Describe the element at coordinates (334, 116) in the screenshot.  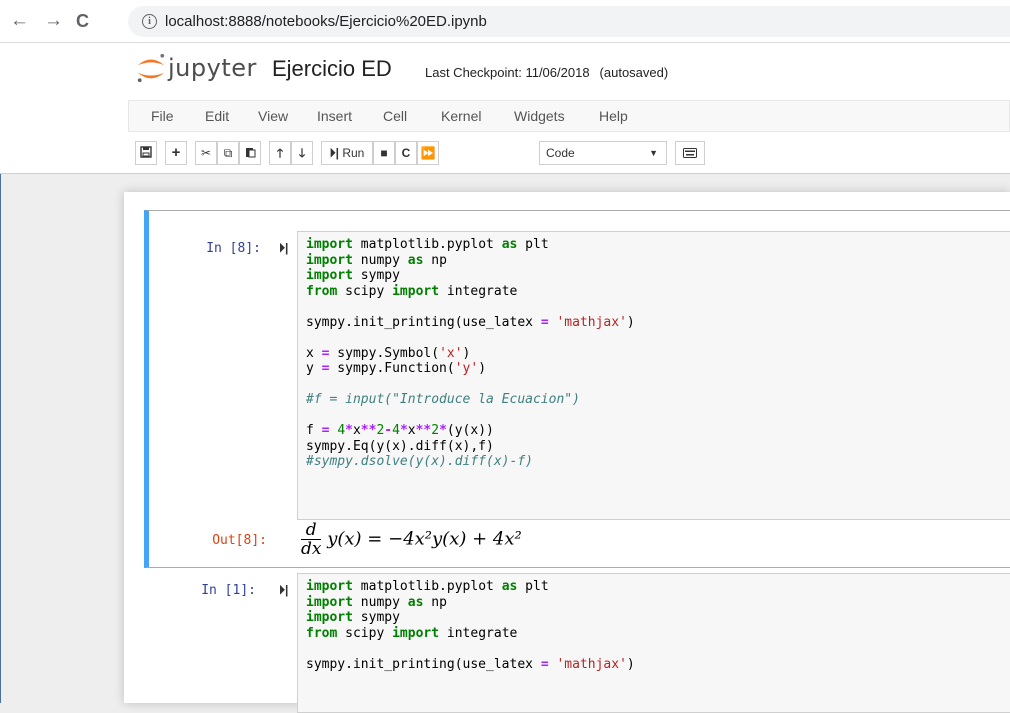
I see `menu-insert: Insert` at that location.